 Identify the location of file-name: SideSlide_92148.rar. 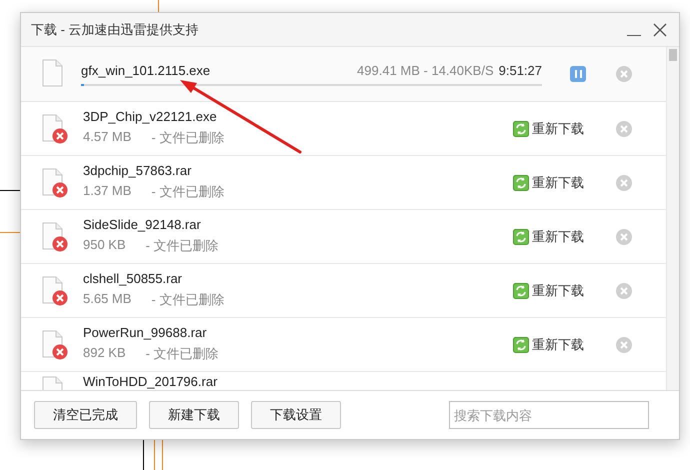
(142, 224).